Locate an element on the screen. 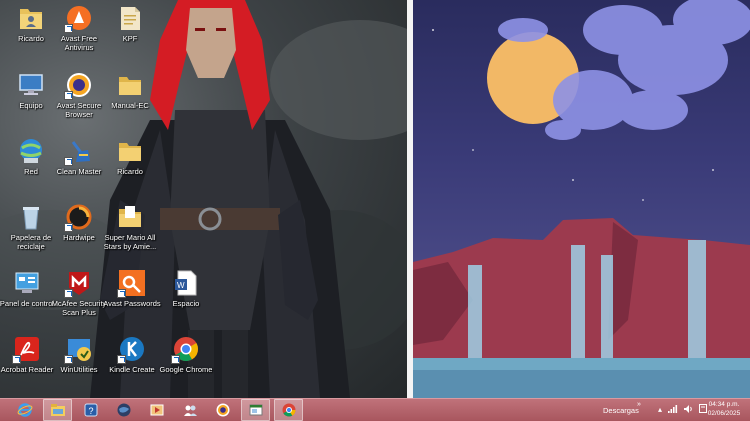 The width and height of the screenshot is (750, 421). desktop-icon-label: Panel de control is located at coordinates (27, 303).